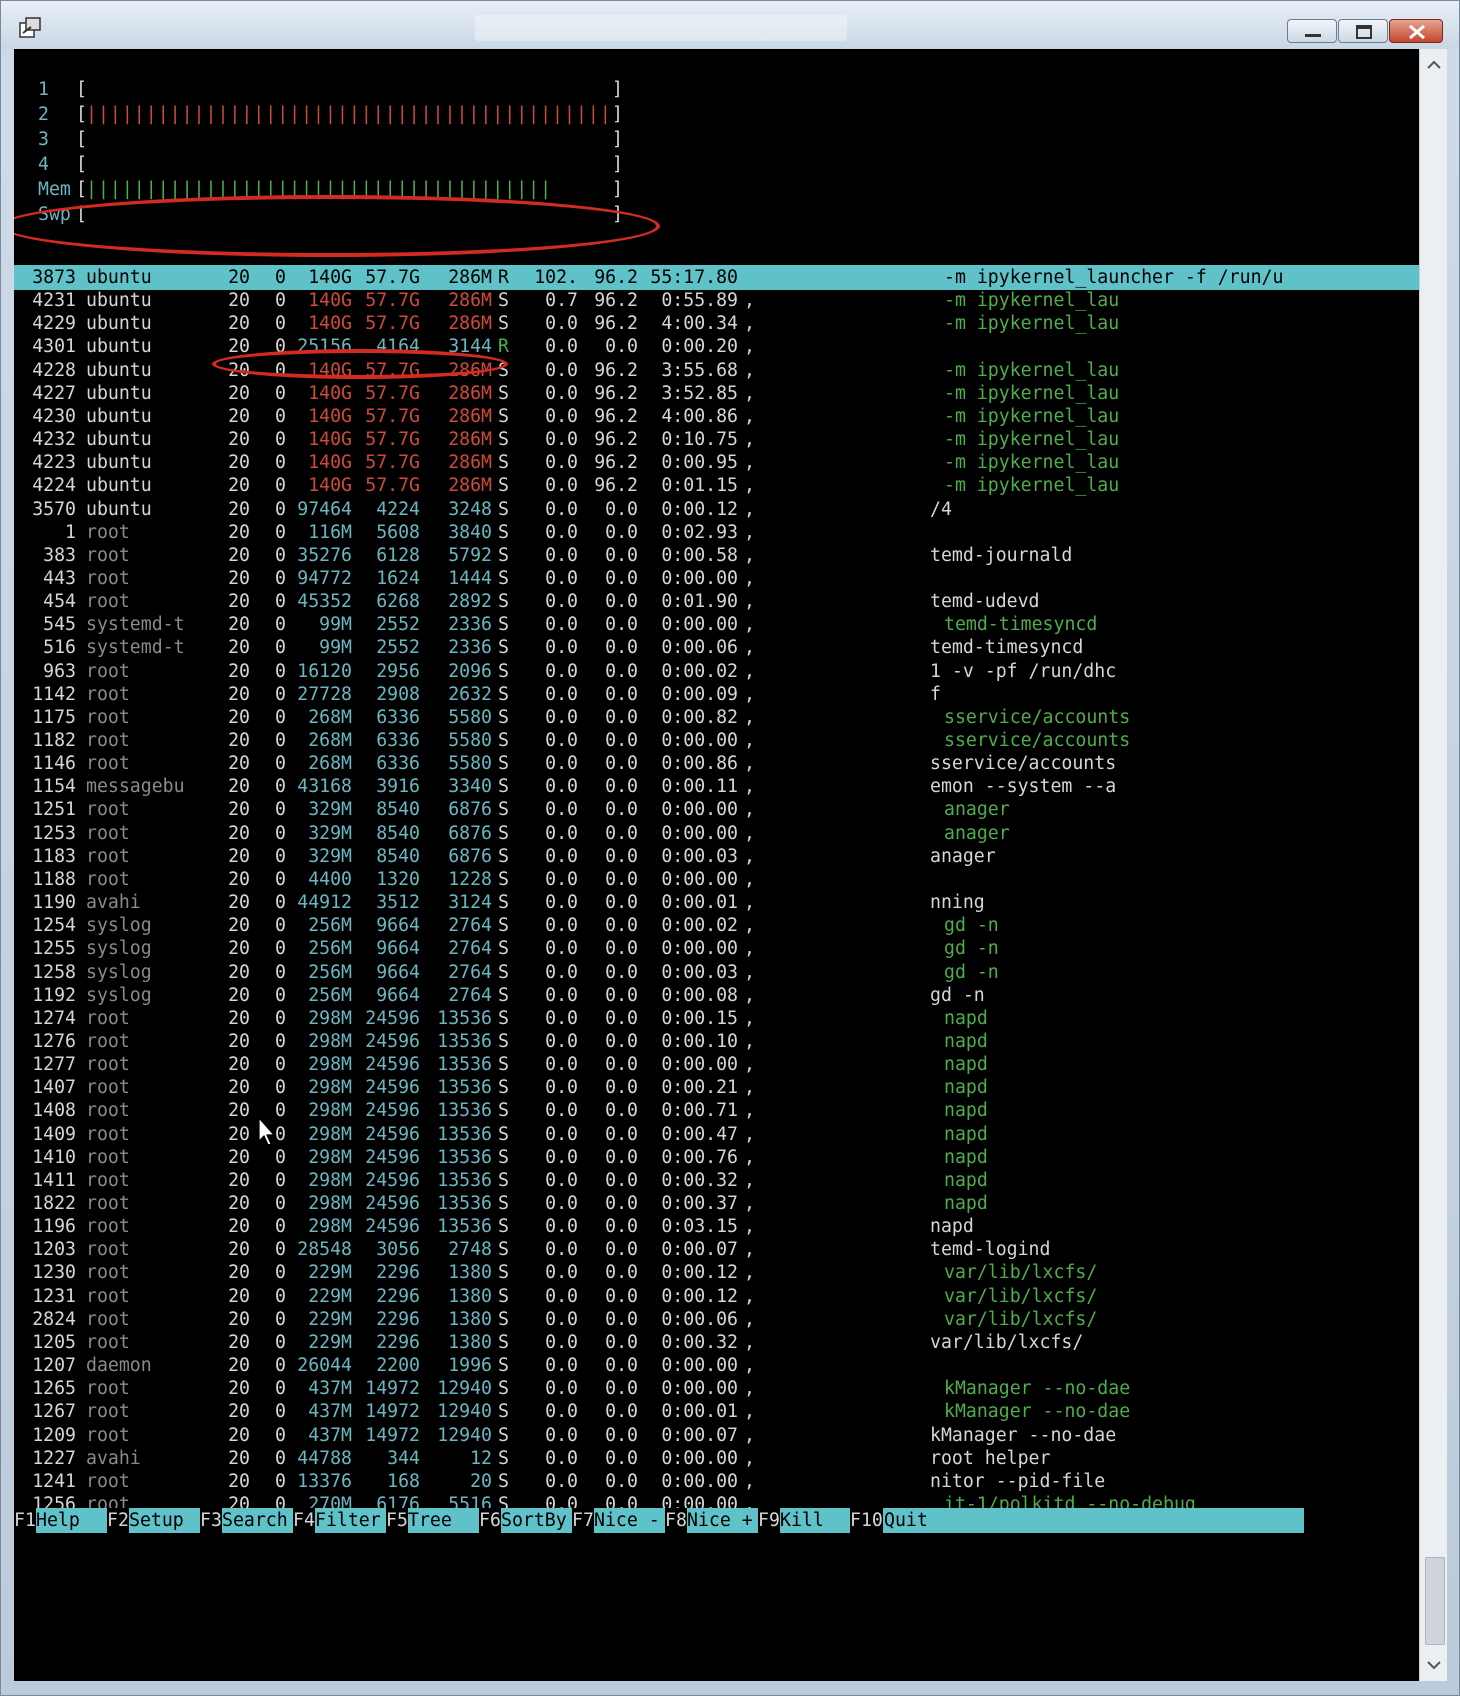 Image resolution: width=1460 pixels, height=1696 pixels. What do you see at coordinates (716, 879) in the screenshot?
I see `process-row: 1188 root 20 0 4400 1320 1228 S 0.0 0.0 0:00.00,` at bounding box center [716, 879].